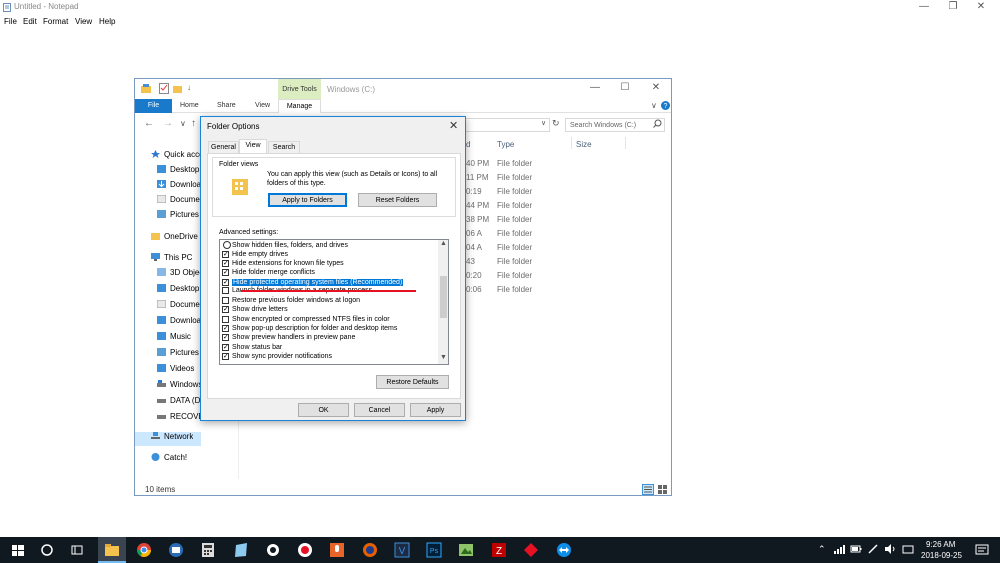  What do you see at coordinates (179, 387) in the screenshot?
I see `nav-pc-windows-drive: Windows` at bounding box center [179, 387].